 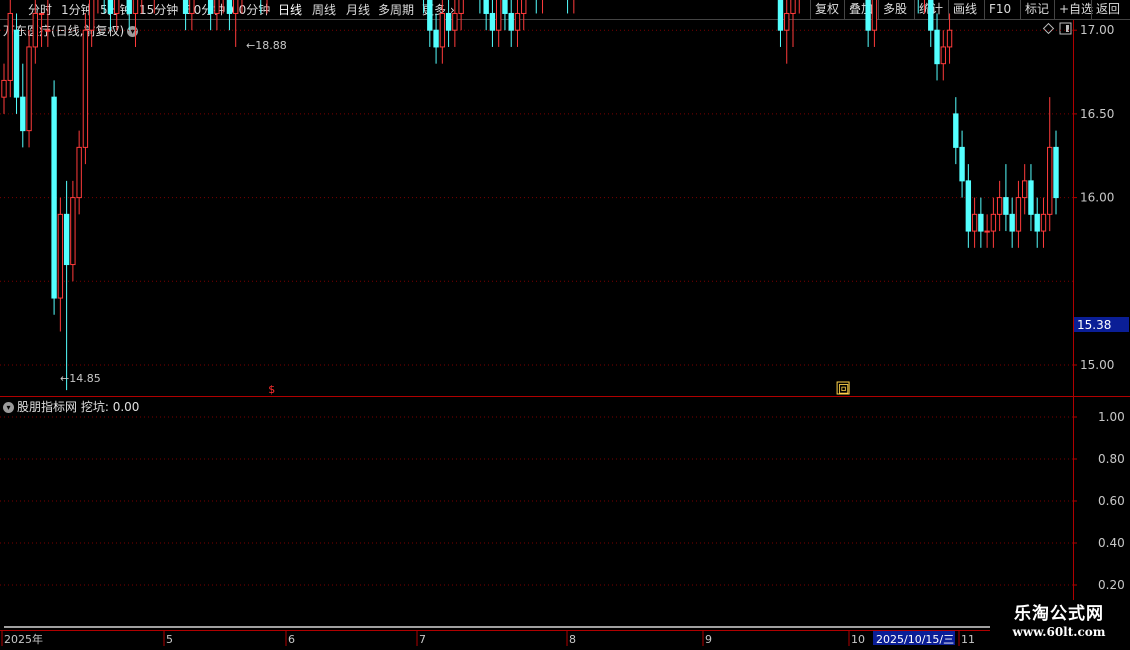 I want to click on date-label-3: 7, so click(x=422, y=639).